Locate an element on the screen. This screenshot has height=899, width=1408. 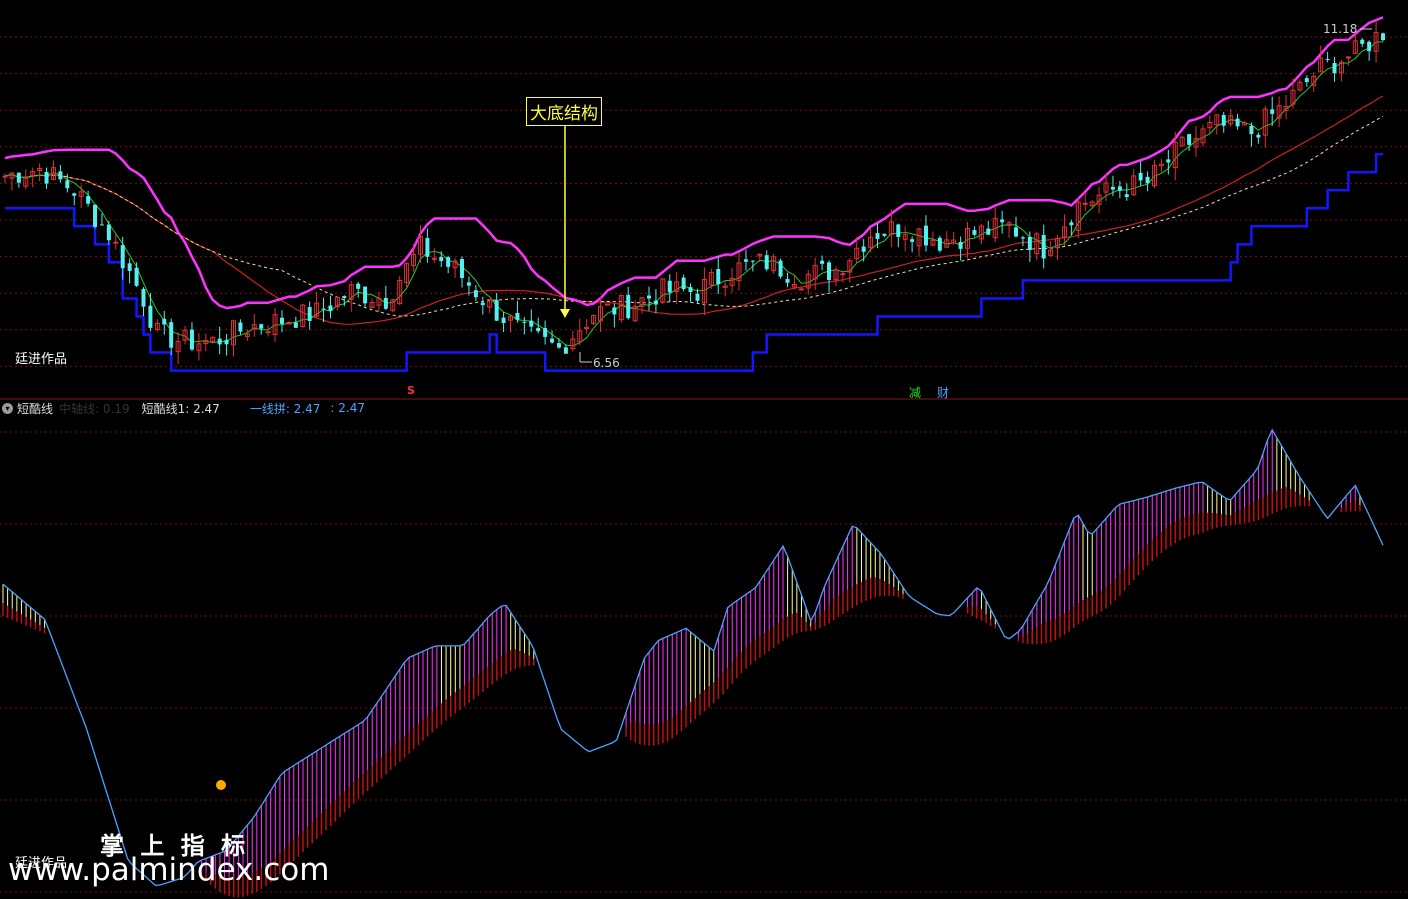
watermark-url: www.palmindex.com is located at coordinates (169, 870).